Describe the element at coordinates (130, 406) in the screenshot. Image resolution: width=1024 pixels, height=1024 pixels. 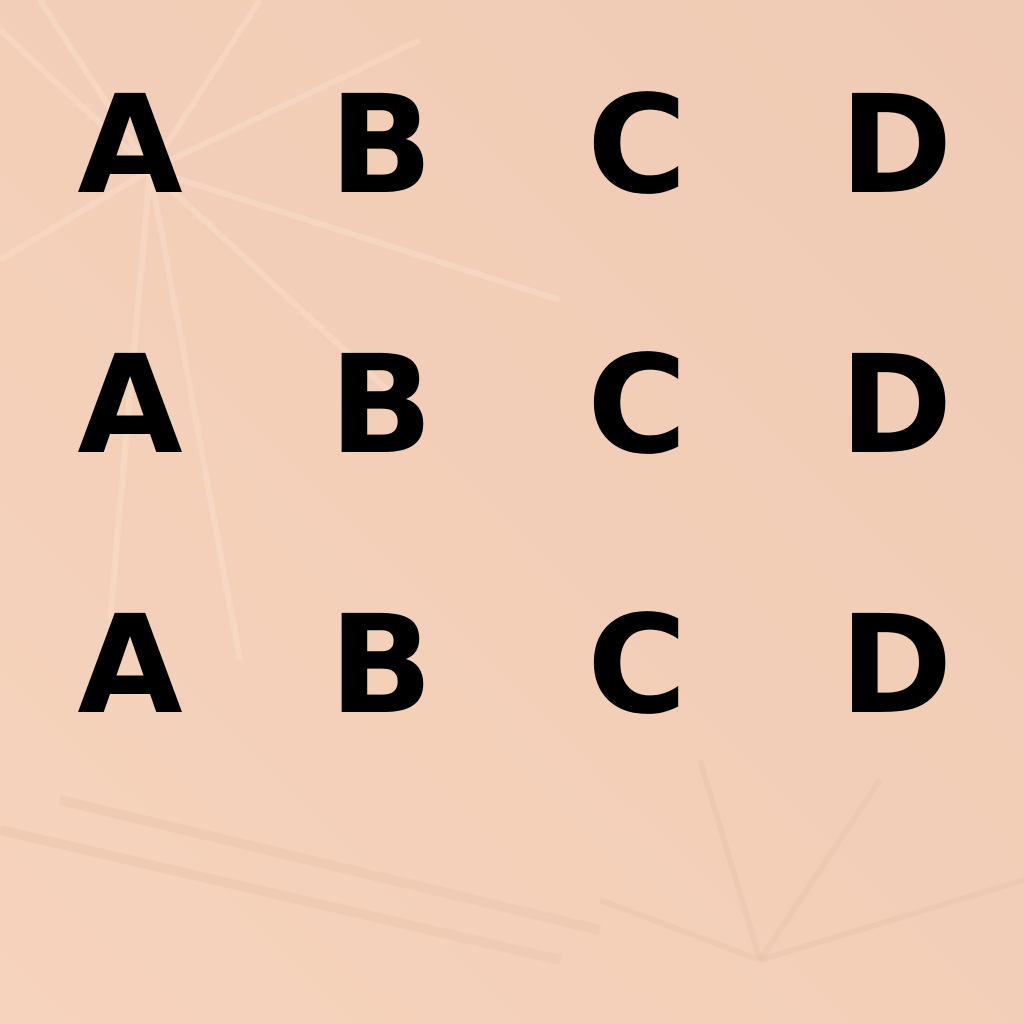
I see `letter-a-row-2: A` at that location.